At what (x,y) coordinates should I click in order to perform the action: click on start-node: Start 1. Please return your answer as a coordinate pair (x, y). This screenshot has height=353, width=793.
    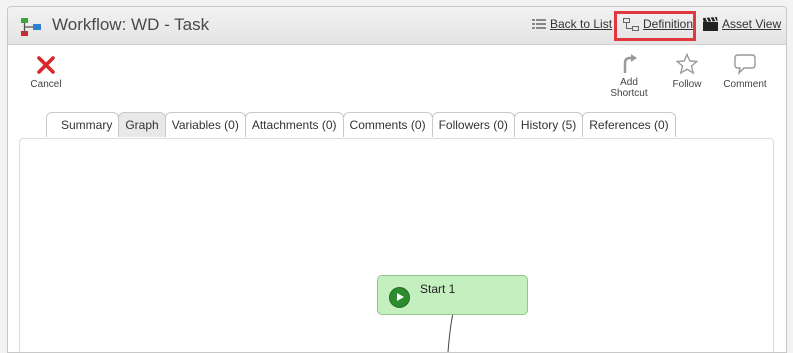
    Looking at the image, I should click on (452, 295).